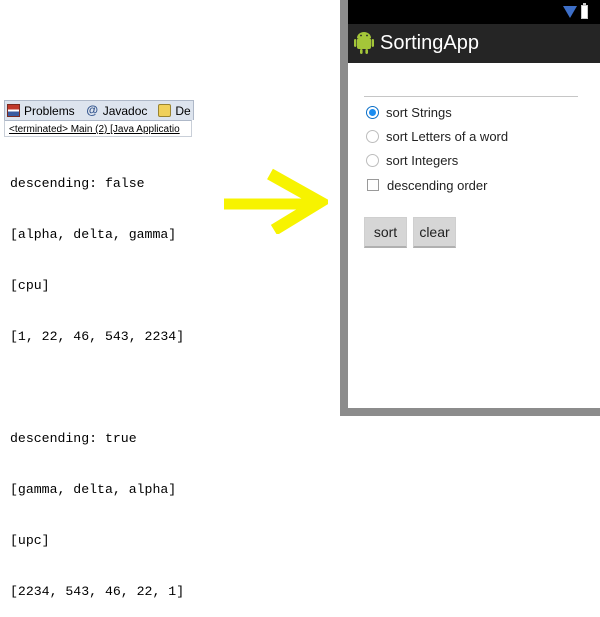  I want to click on console-line: [alpha, delta, gamma], so click(93, 234).